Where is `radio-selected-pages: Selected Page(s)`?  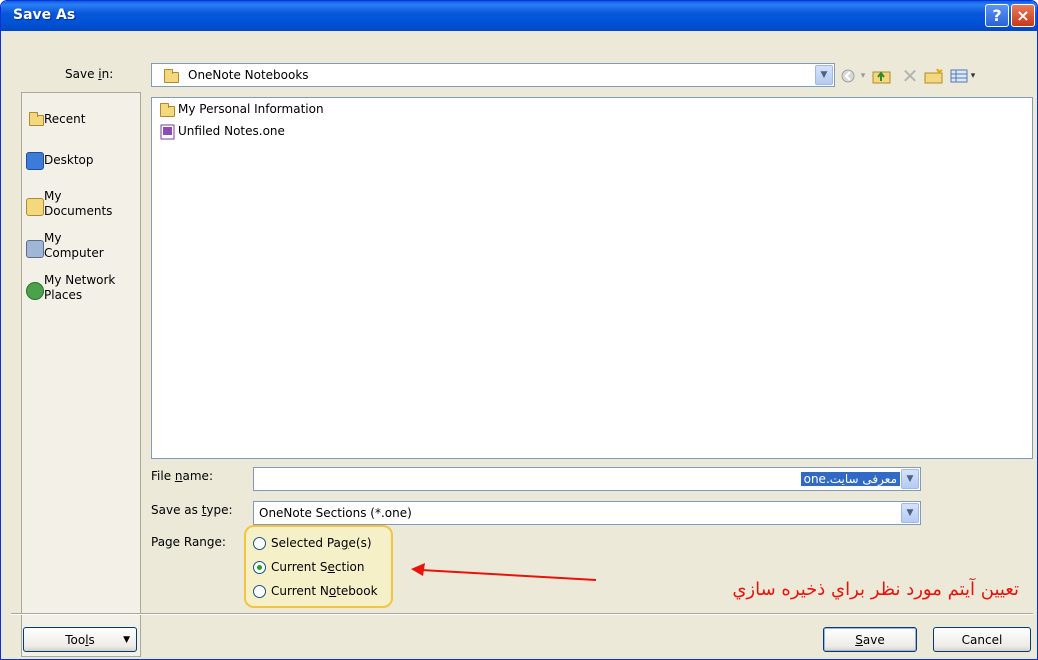
radio-selected-pages: Selected Page(s) is located at coordinates (323, 544).